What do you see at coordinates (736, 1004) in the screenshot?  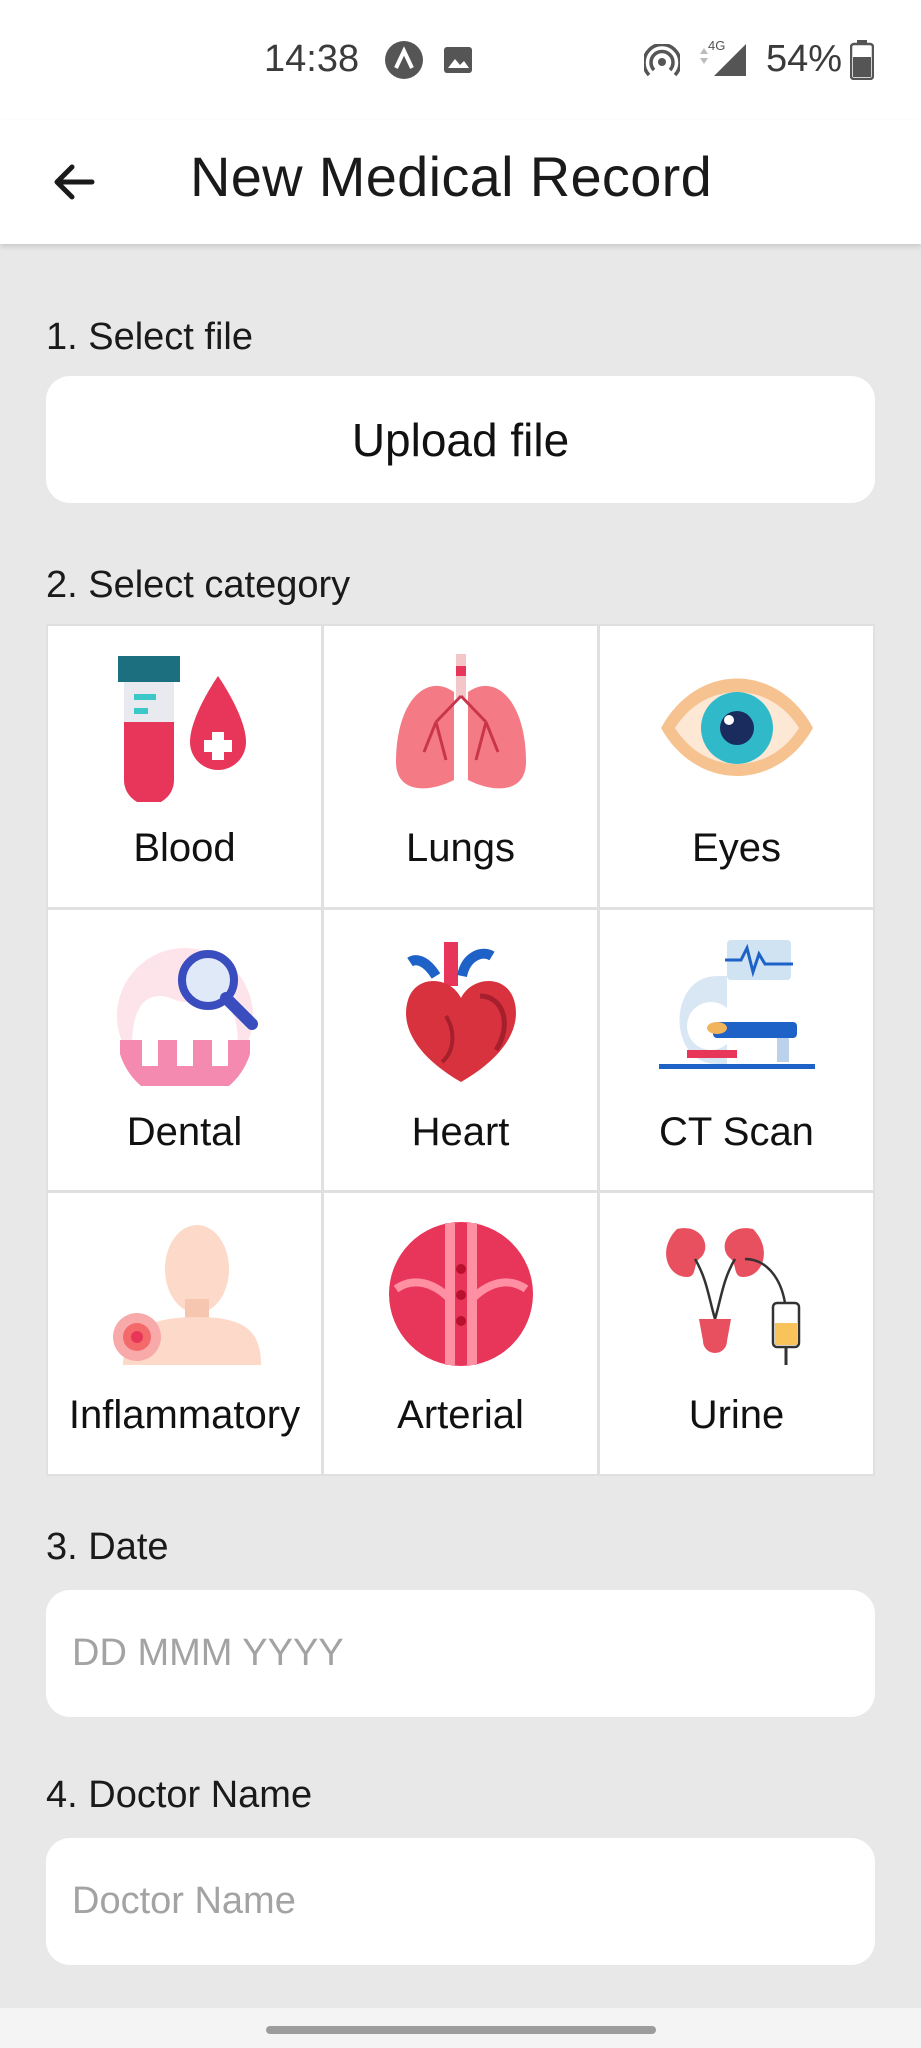 I see `ct-scanner-icon` at bounding box center [736, 1004].